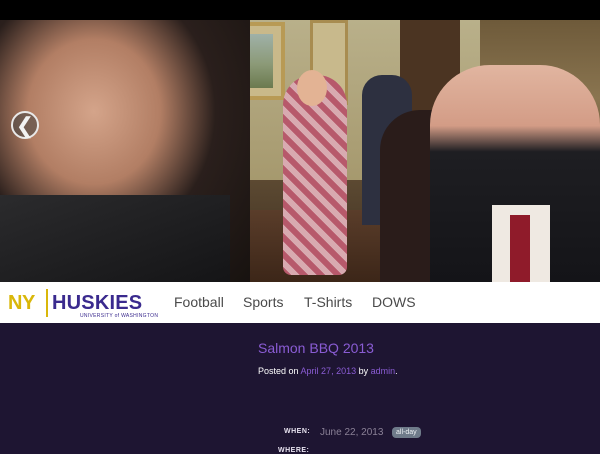 The height and width of the screenshot is (454, 600). Describe the element at coordinates (263, 302) in the screenshot. I see `nav-item-sports: Sports` at that location.